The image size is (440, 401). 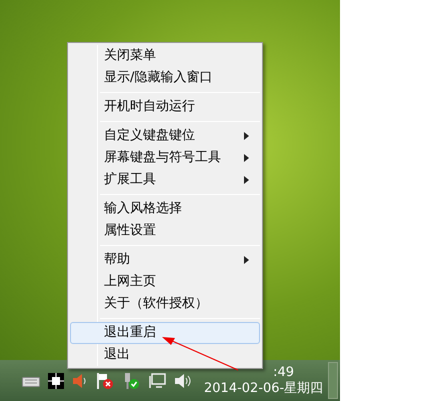 What do you see at coordinates (165, 180) in the screenshot?
I see `menu-item: 扩展工具` at bounding box center [165, 180].